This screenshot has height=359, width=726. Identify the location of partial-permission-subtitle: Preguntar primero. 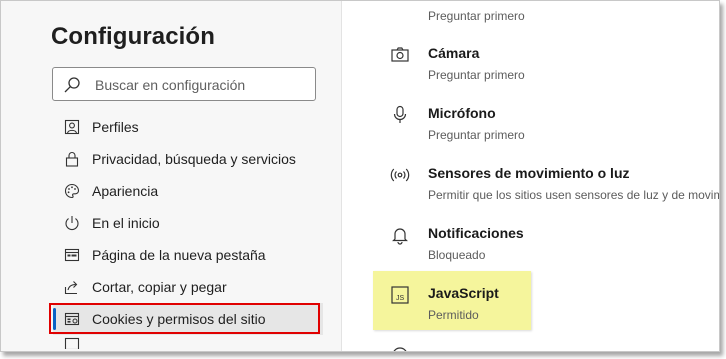
(476, 16).